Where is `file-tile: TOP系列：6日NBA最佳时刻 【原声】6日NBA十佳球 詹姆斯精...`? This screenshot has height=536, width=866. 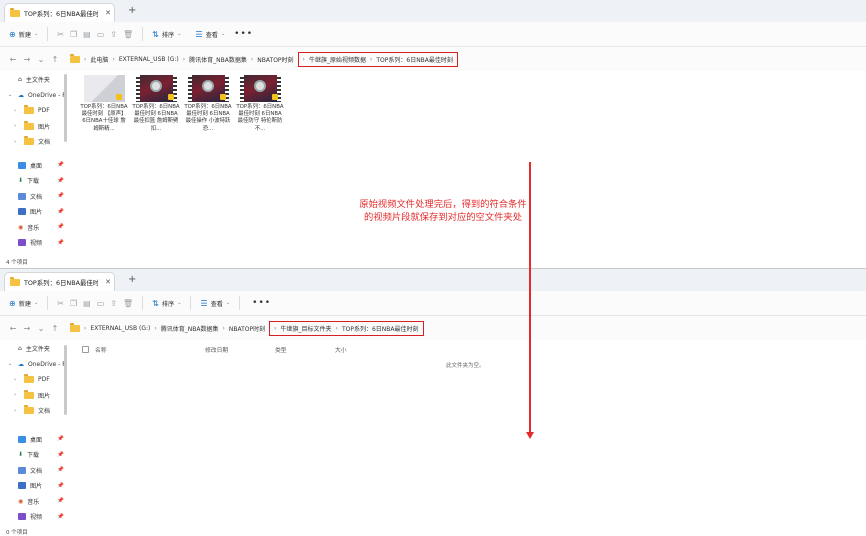 file-tile: TOP系列：6日NBA最佳时刻 【原声】6日NBA十佳球 詹姆斯精... is located at coordinates (104, 104).